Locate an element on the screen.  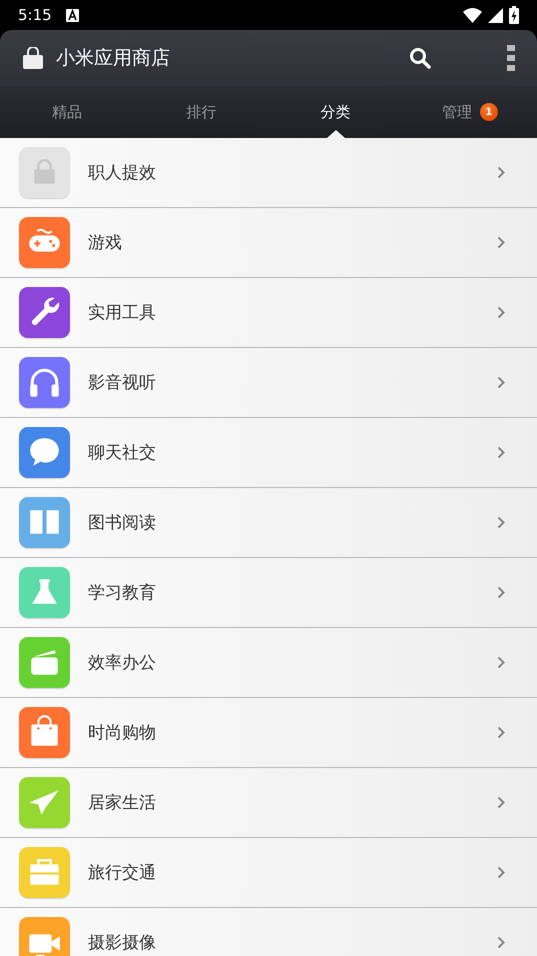
category-label: 图书阅读 is located at coordinates (122, 523).